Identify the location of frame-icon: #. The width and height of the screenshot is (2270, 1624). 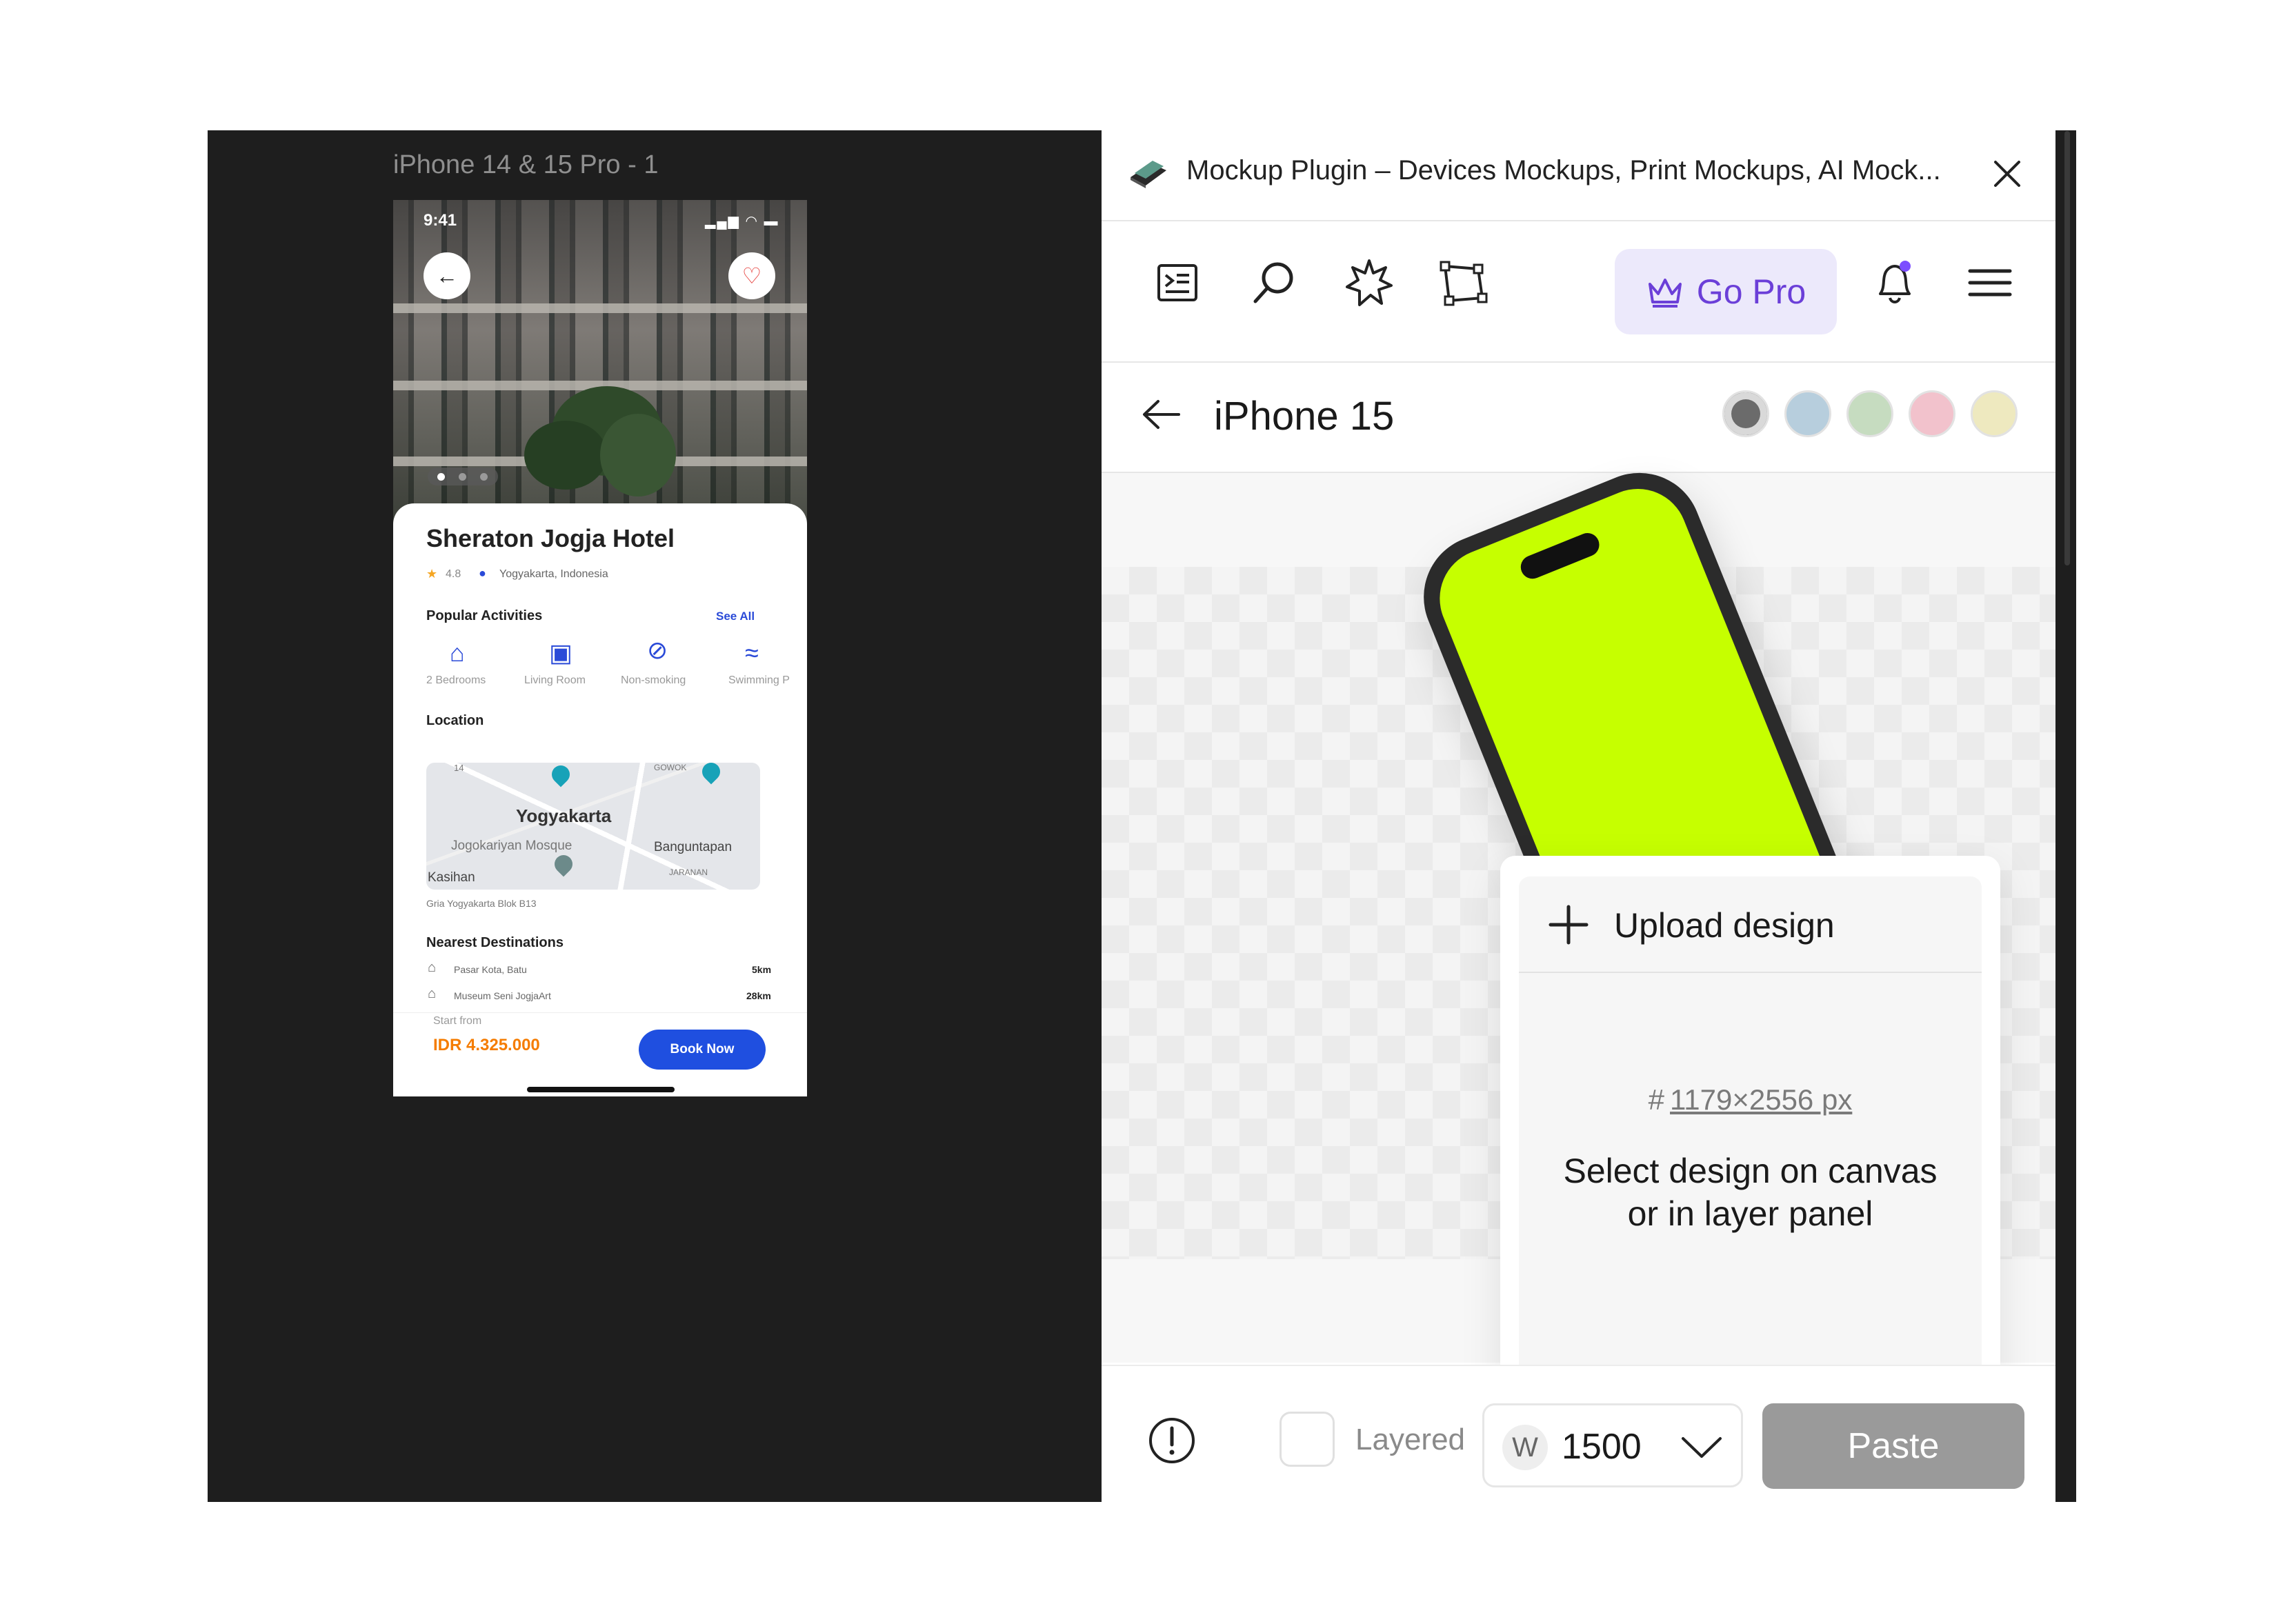
(1657, 1099).